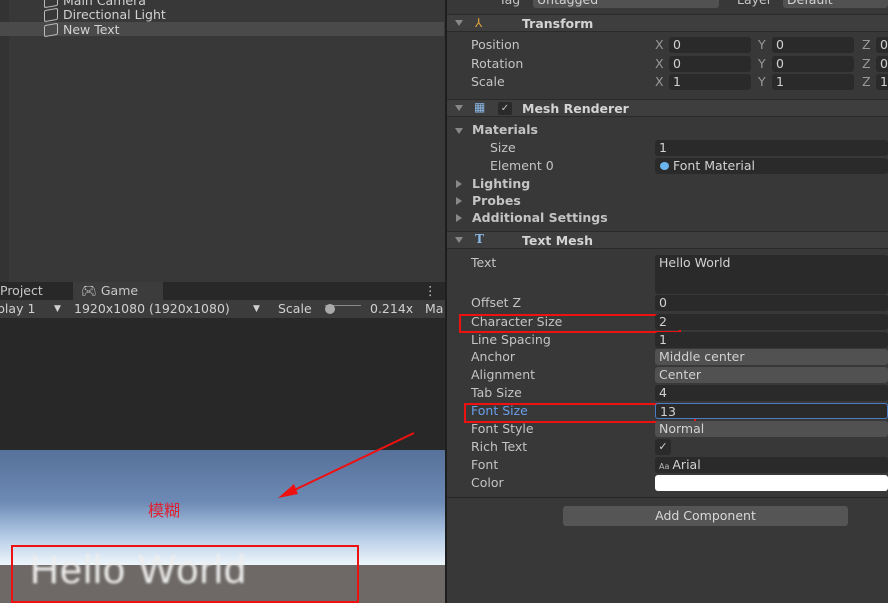 This screenshot has width=888, height=603. Describe the element at coordinates (164, 510) in the screenshot. I see `annotation-label: 模糊` at that location.